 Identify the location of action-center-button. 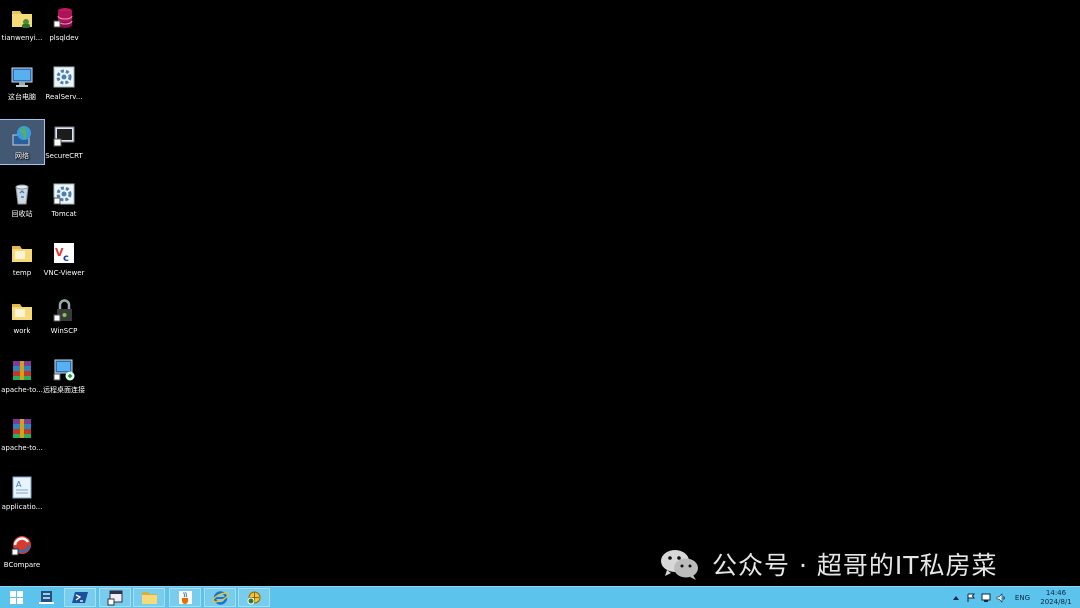
(971, 597).